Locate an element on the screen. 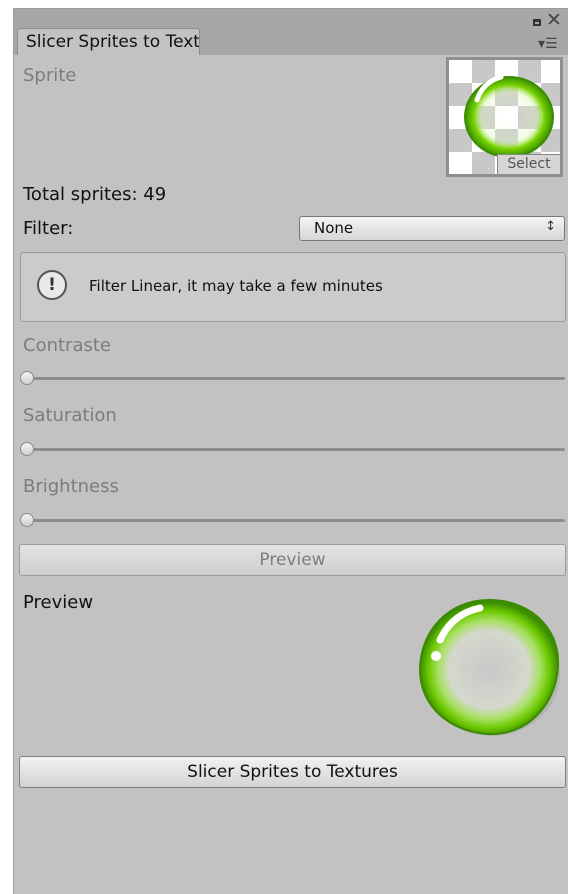 The image size is (568, 894). brightness-slider-track is located at coordinates (295, 520).